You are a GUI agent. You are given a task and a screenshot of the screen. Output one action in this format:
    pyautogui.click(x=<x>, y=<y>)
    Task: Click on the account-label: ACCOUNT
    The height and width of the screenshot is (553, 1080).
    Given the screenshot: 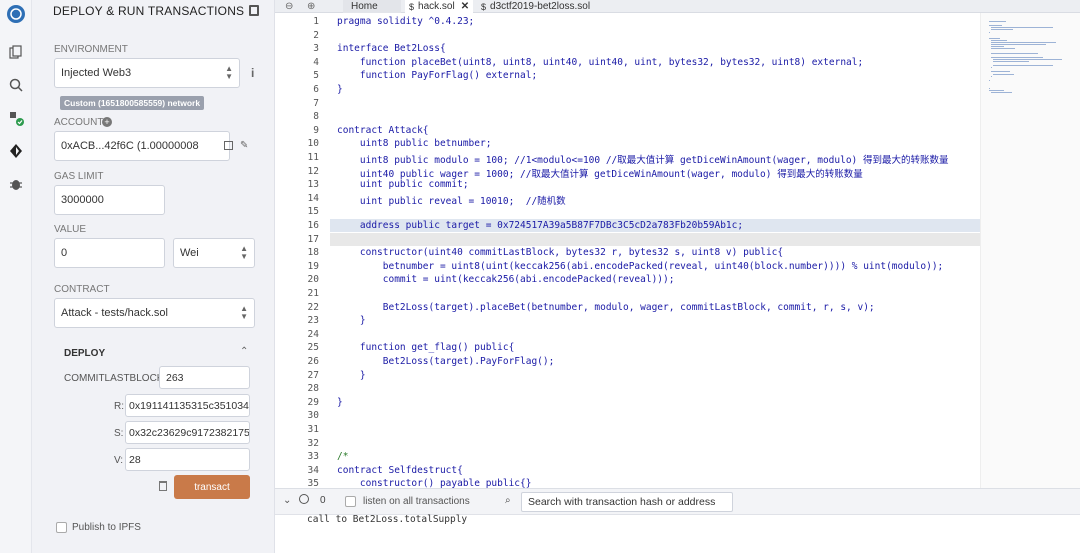 What is the action you would take?
    pyautogui.click(x=79, y=122)
    